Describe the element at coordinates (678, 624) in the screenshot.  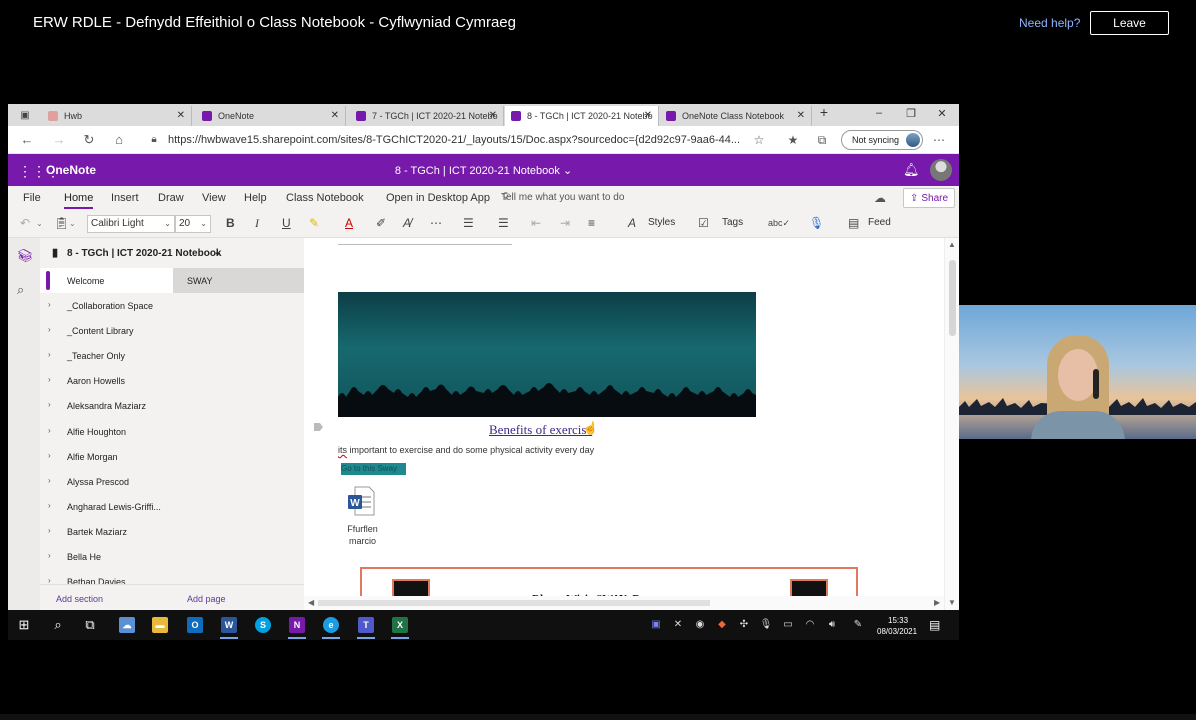
I see `tray-app-icon: ✕` at that location.